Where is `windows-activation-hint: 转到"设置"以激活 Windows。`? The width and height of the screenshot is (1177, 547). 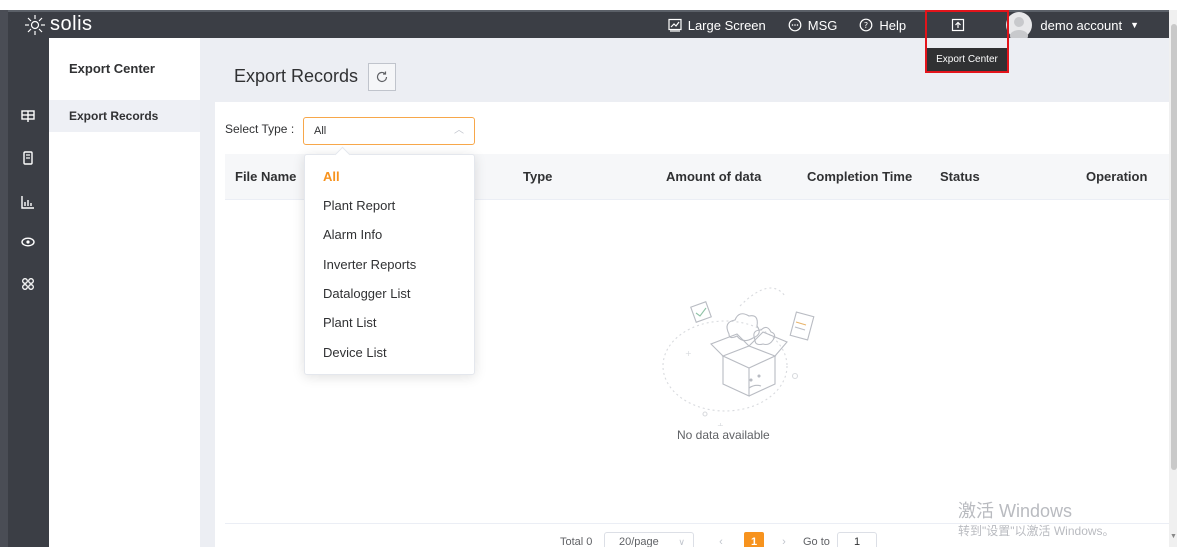 windows-activation-hint: 转到"设置"以激活 Windows。 is located at coordinates (1036, 531).